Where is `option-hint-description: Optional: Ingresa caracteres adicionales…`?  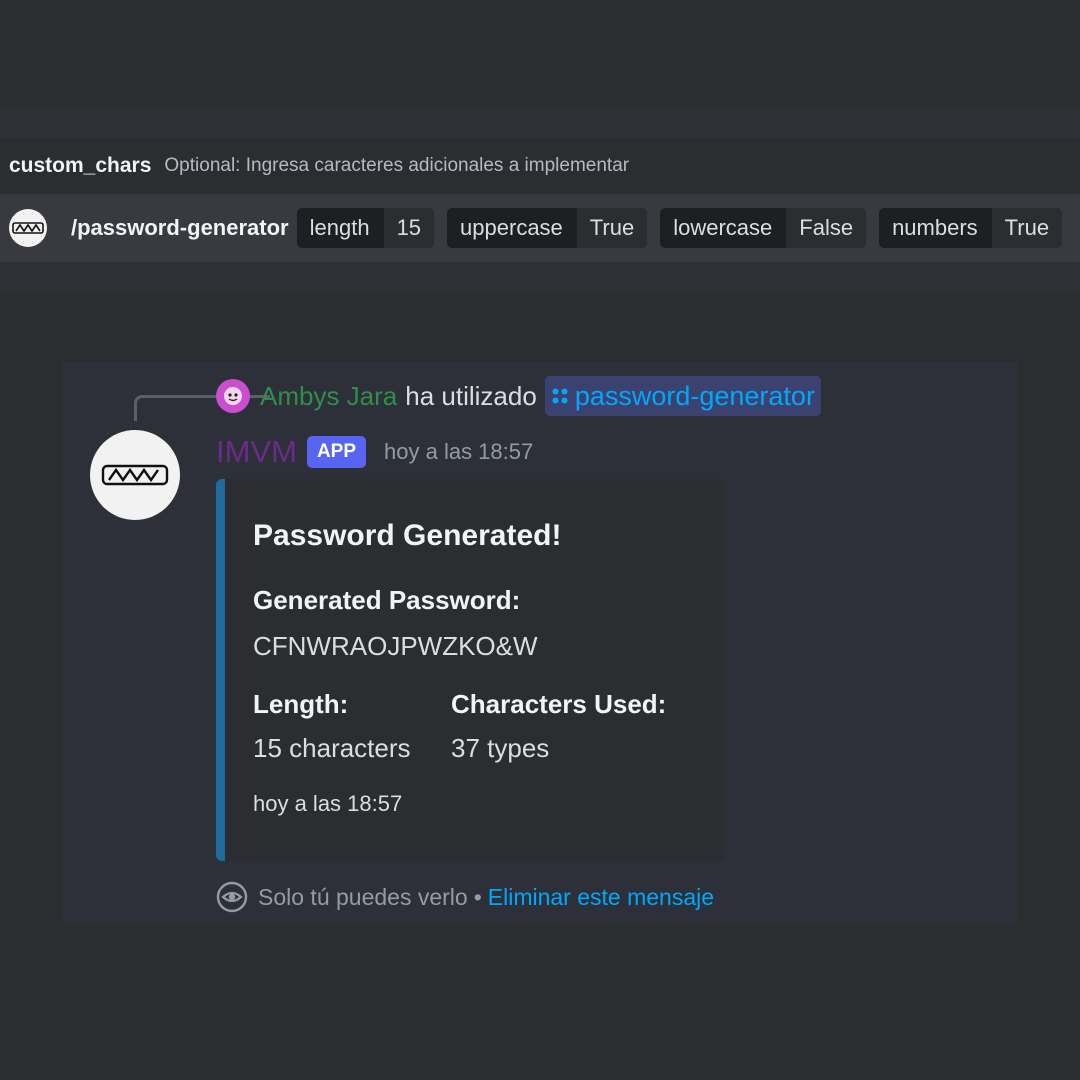
option-hint-description: Optional: Ingresa caracteres adicionales… is located at coordinates (397, 165).